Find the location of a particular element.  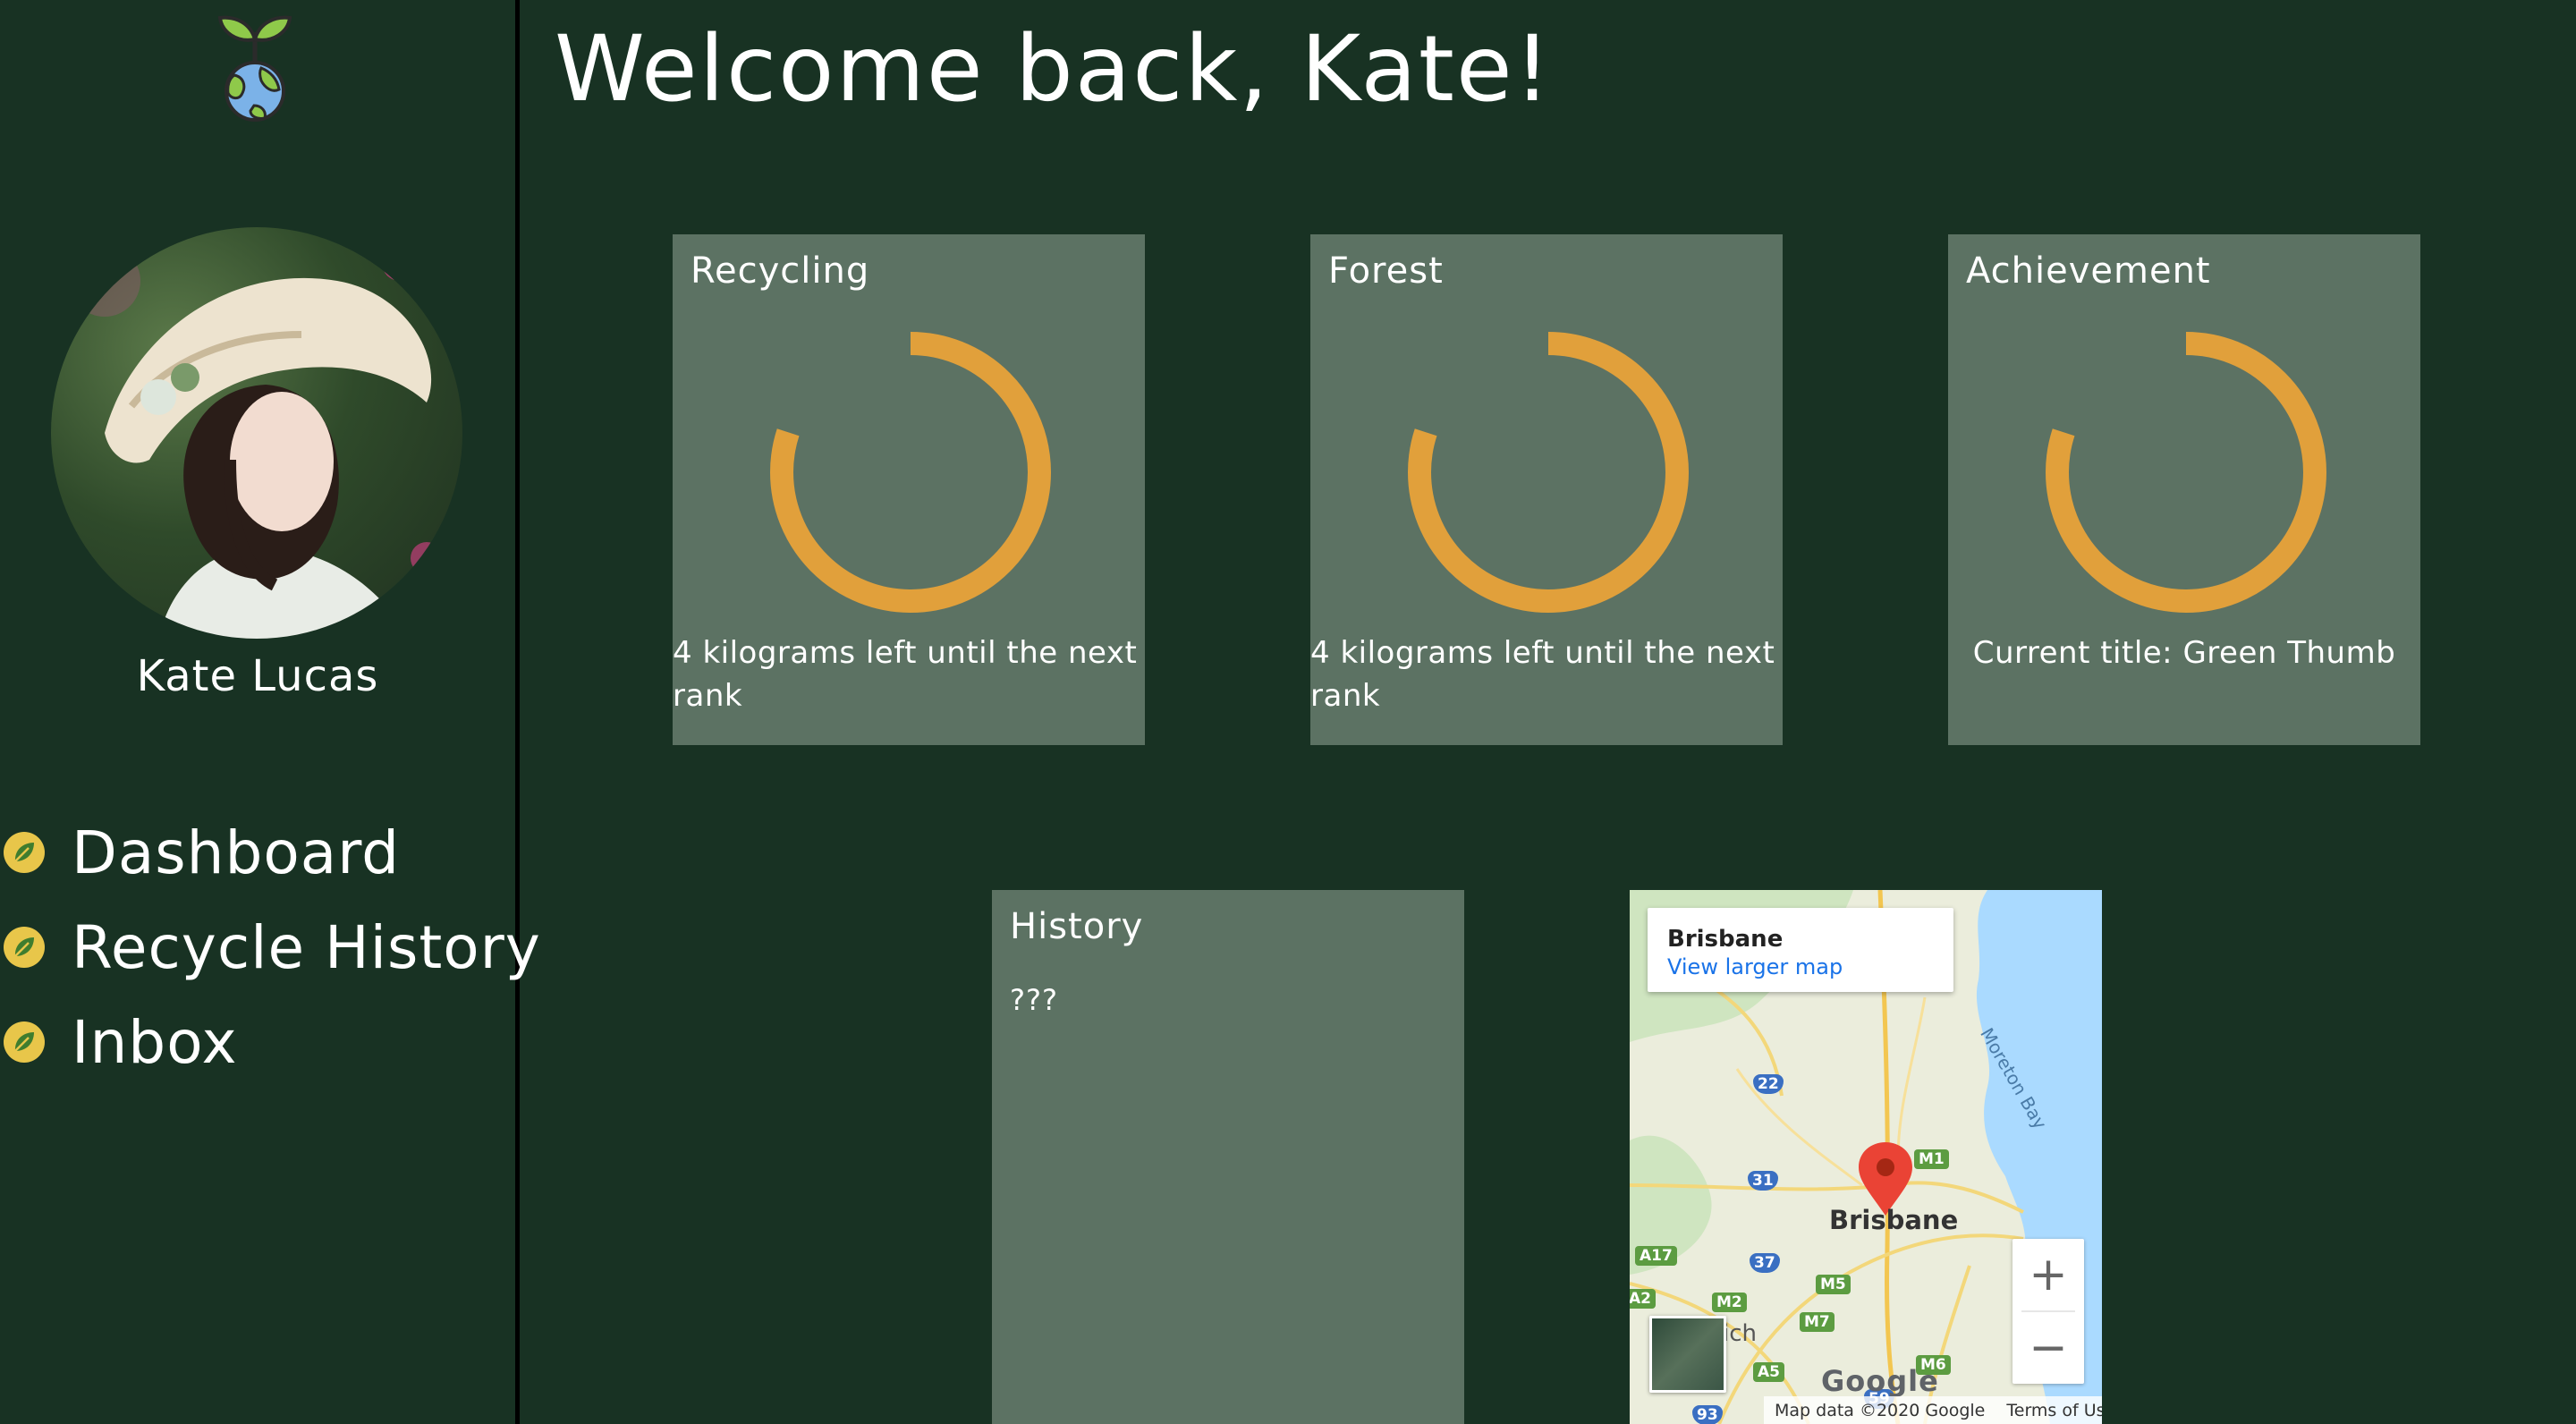

history-card: History ??? is located at coordinates (1228, 1157).